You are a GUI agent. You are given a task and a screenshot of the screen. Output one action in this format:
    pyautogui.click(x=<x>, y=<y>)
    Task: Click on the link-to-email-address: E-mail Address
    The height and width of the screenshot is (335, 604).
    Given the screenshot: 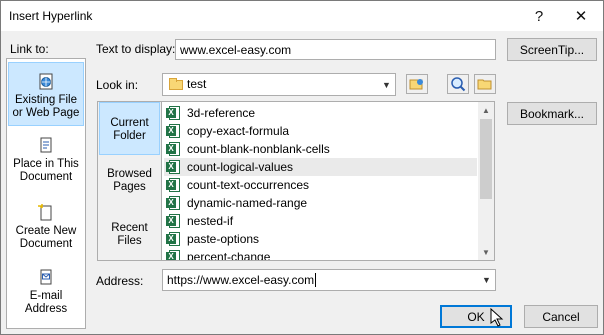 What is the action you would take?
    pyautogui.click(x=46, y=295)
    